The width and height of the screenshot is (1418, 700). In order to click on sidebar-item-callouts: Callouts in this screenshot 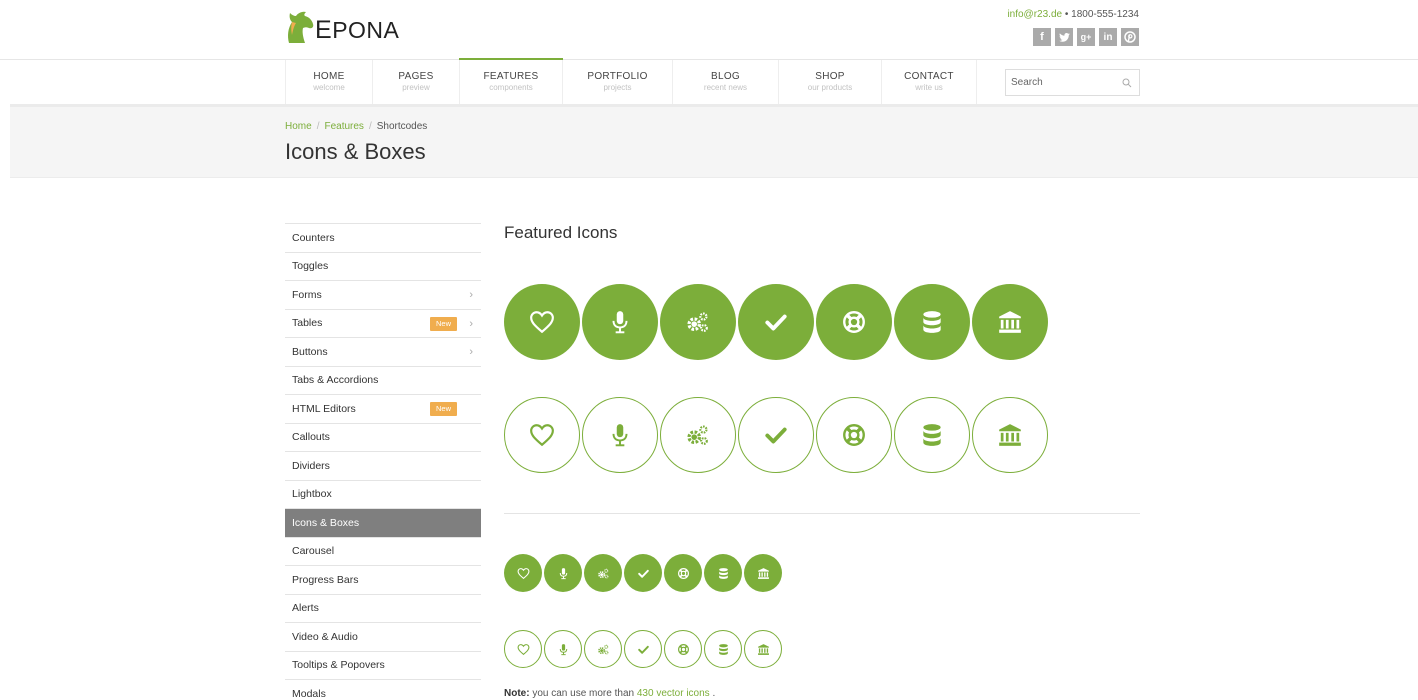, I will do `click(383, 438)`.